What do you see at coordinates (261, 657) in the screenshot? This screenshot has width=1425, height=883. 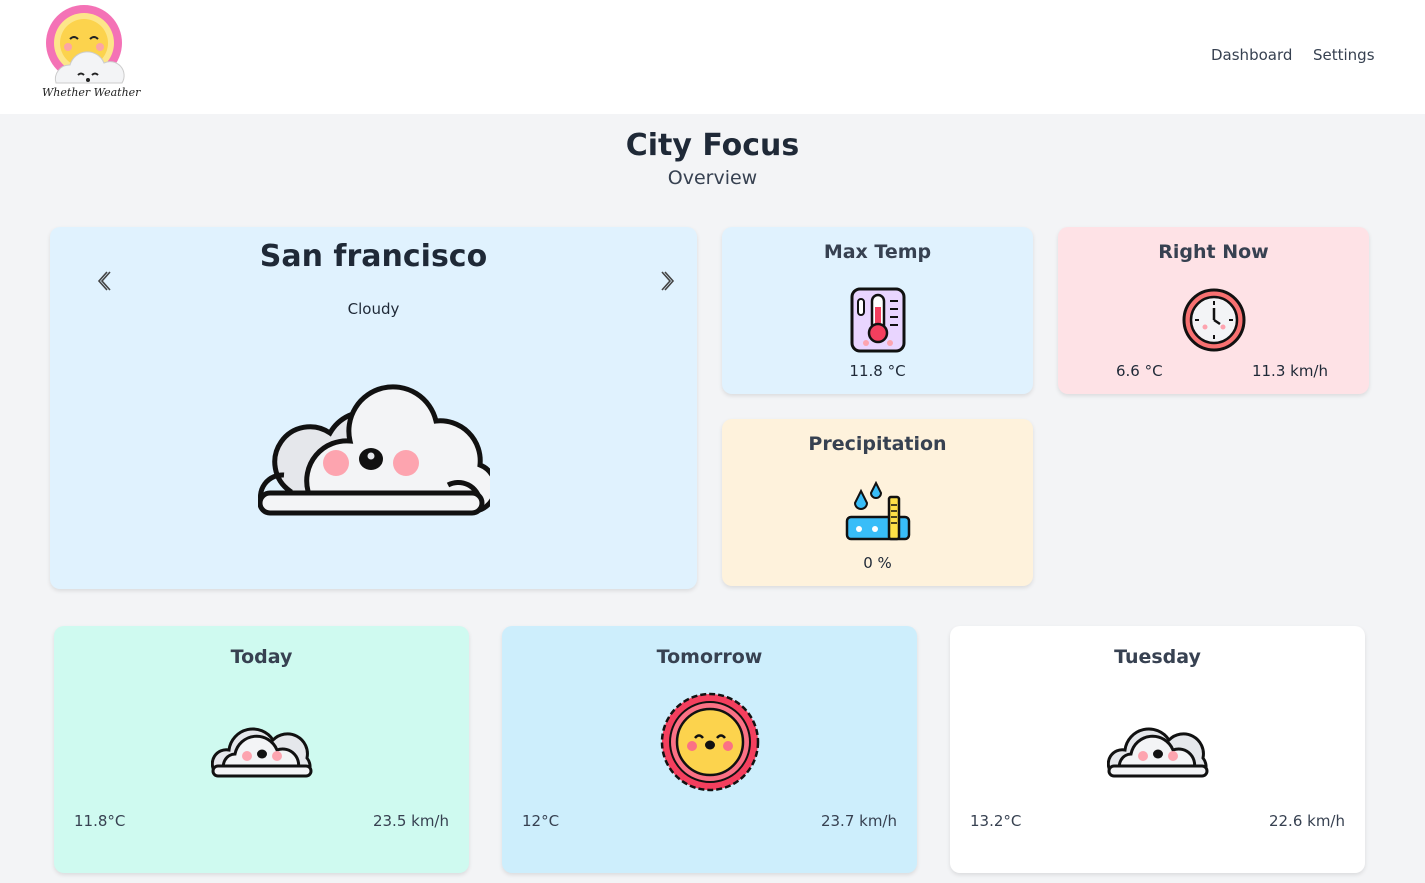 I see `forecast-day: Today` at bounding box center [261, 657].